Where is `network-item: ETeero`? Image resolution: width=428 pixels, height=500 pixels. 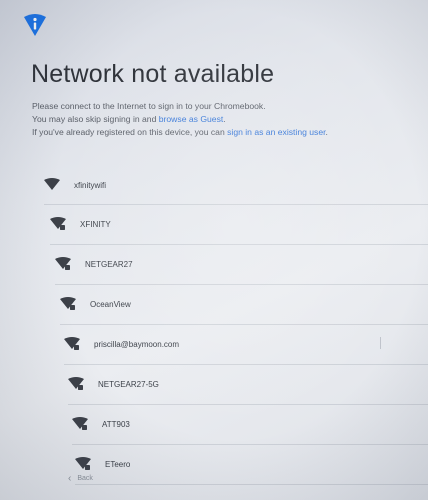
network-item: ETeero is located at coordinates (251, 464).